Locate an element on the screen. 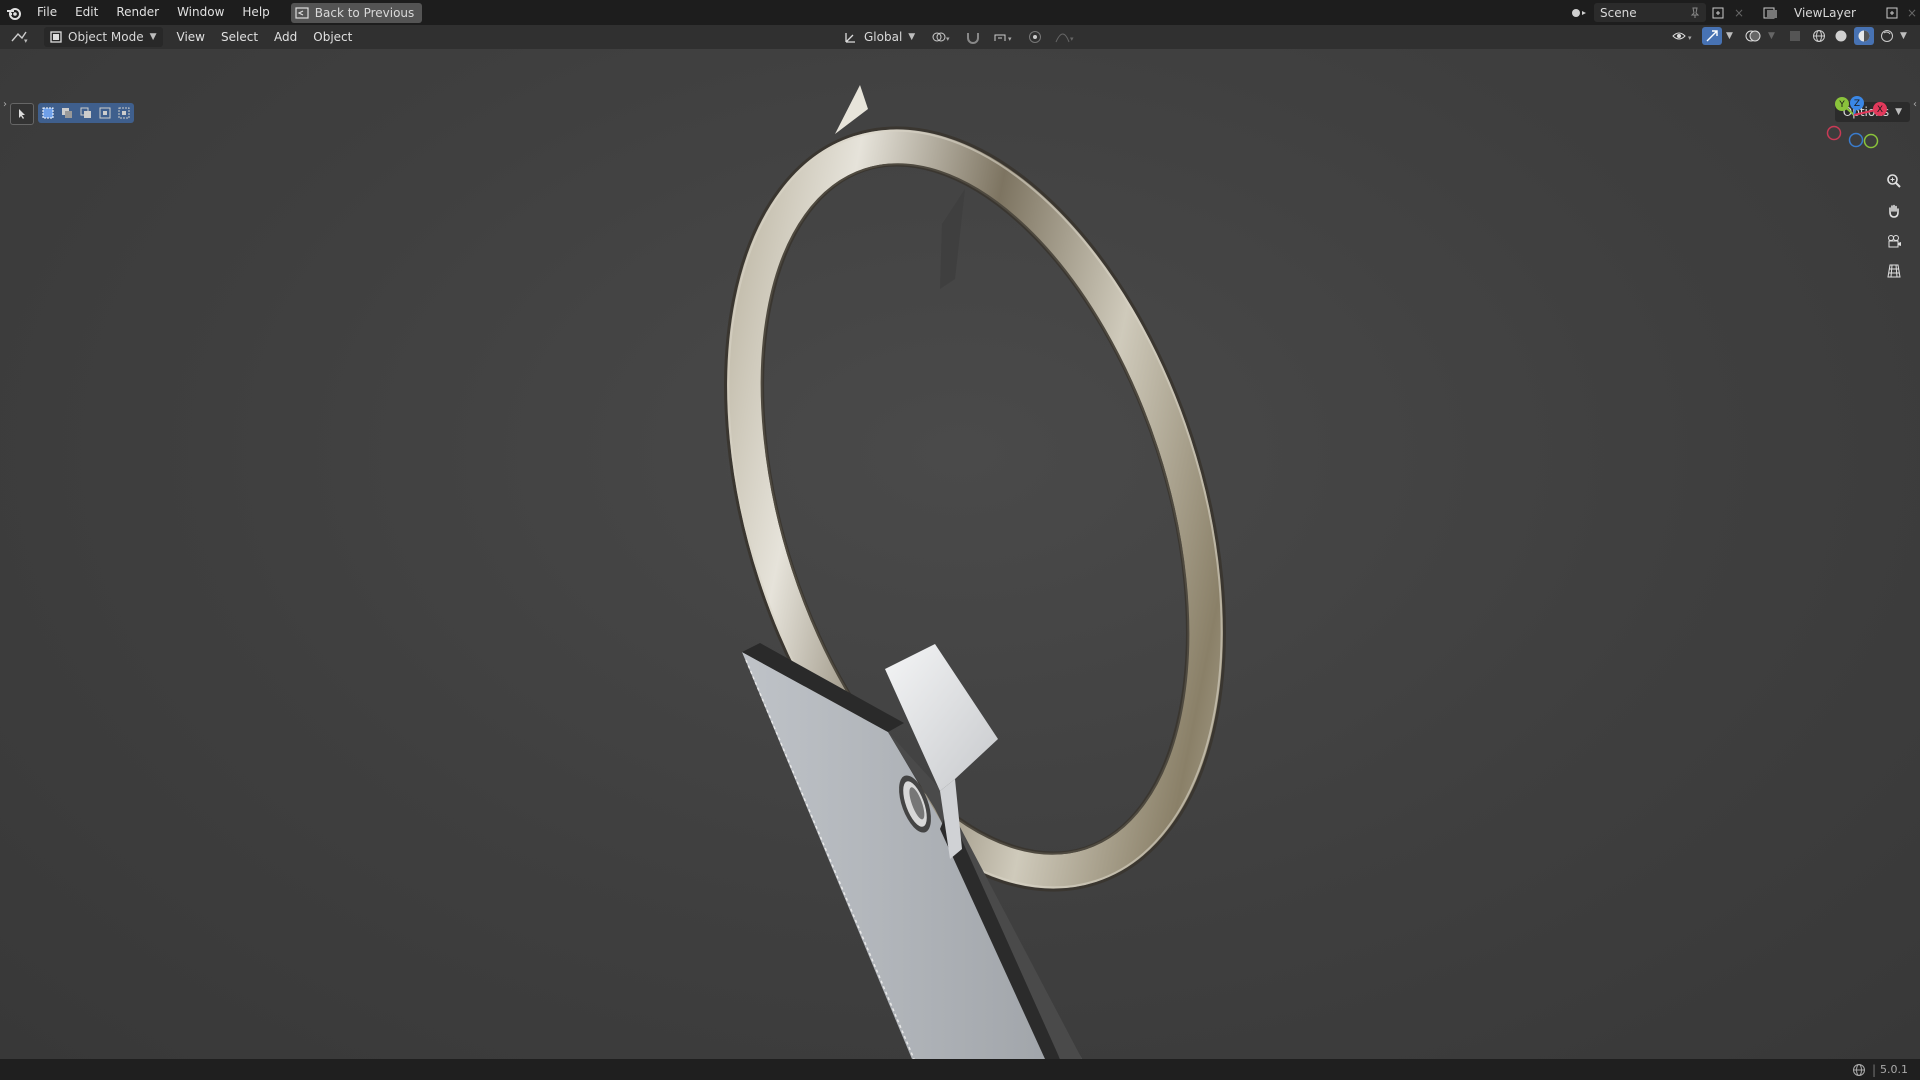 Image resolution: width=1920 pixels, height=1080 pixels. workspace-right: Scene × ViewLayer × is located at coordinates (1742, 12).